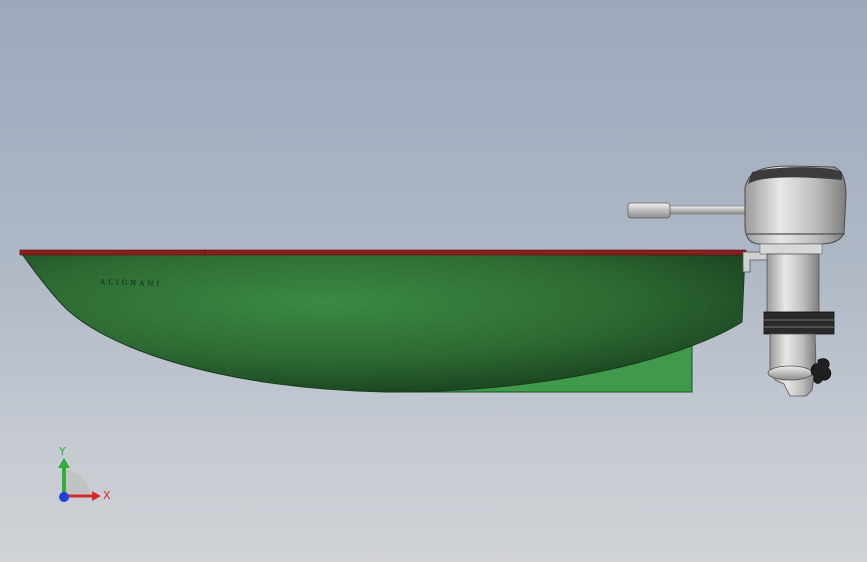 The height and width of the screenshot is (562, 867). Describe the element at coordinates (383, 252) in the screenshot. I see `gunwale-rail` at that location.